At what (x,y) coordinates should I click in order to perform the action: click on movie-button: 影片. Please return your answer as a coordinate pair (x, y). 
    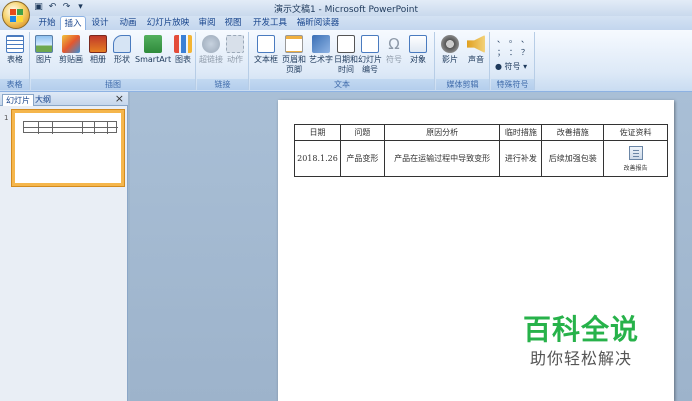
    Looking at the image, I should click on (450, 55).